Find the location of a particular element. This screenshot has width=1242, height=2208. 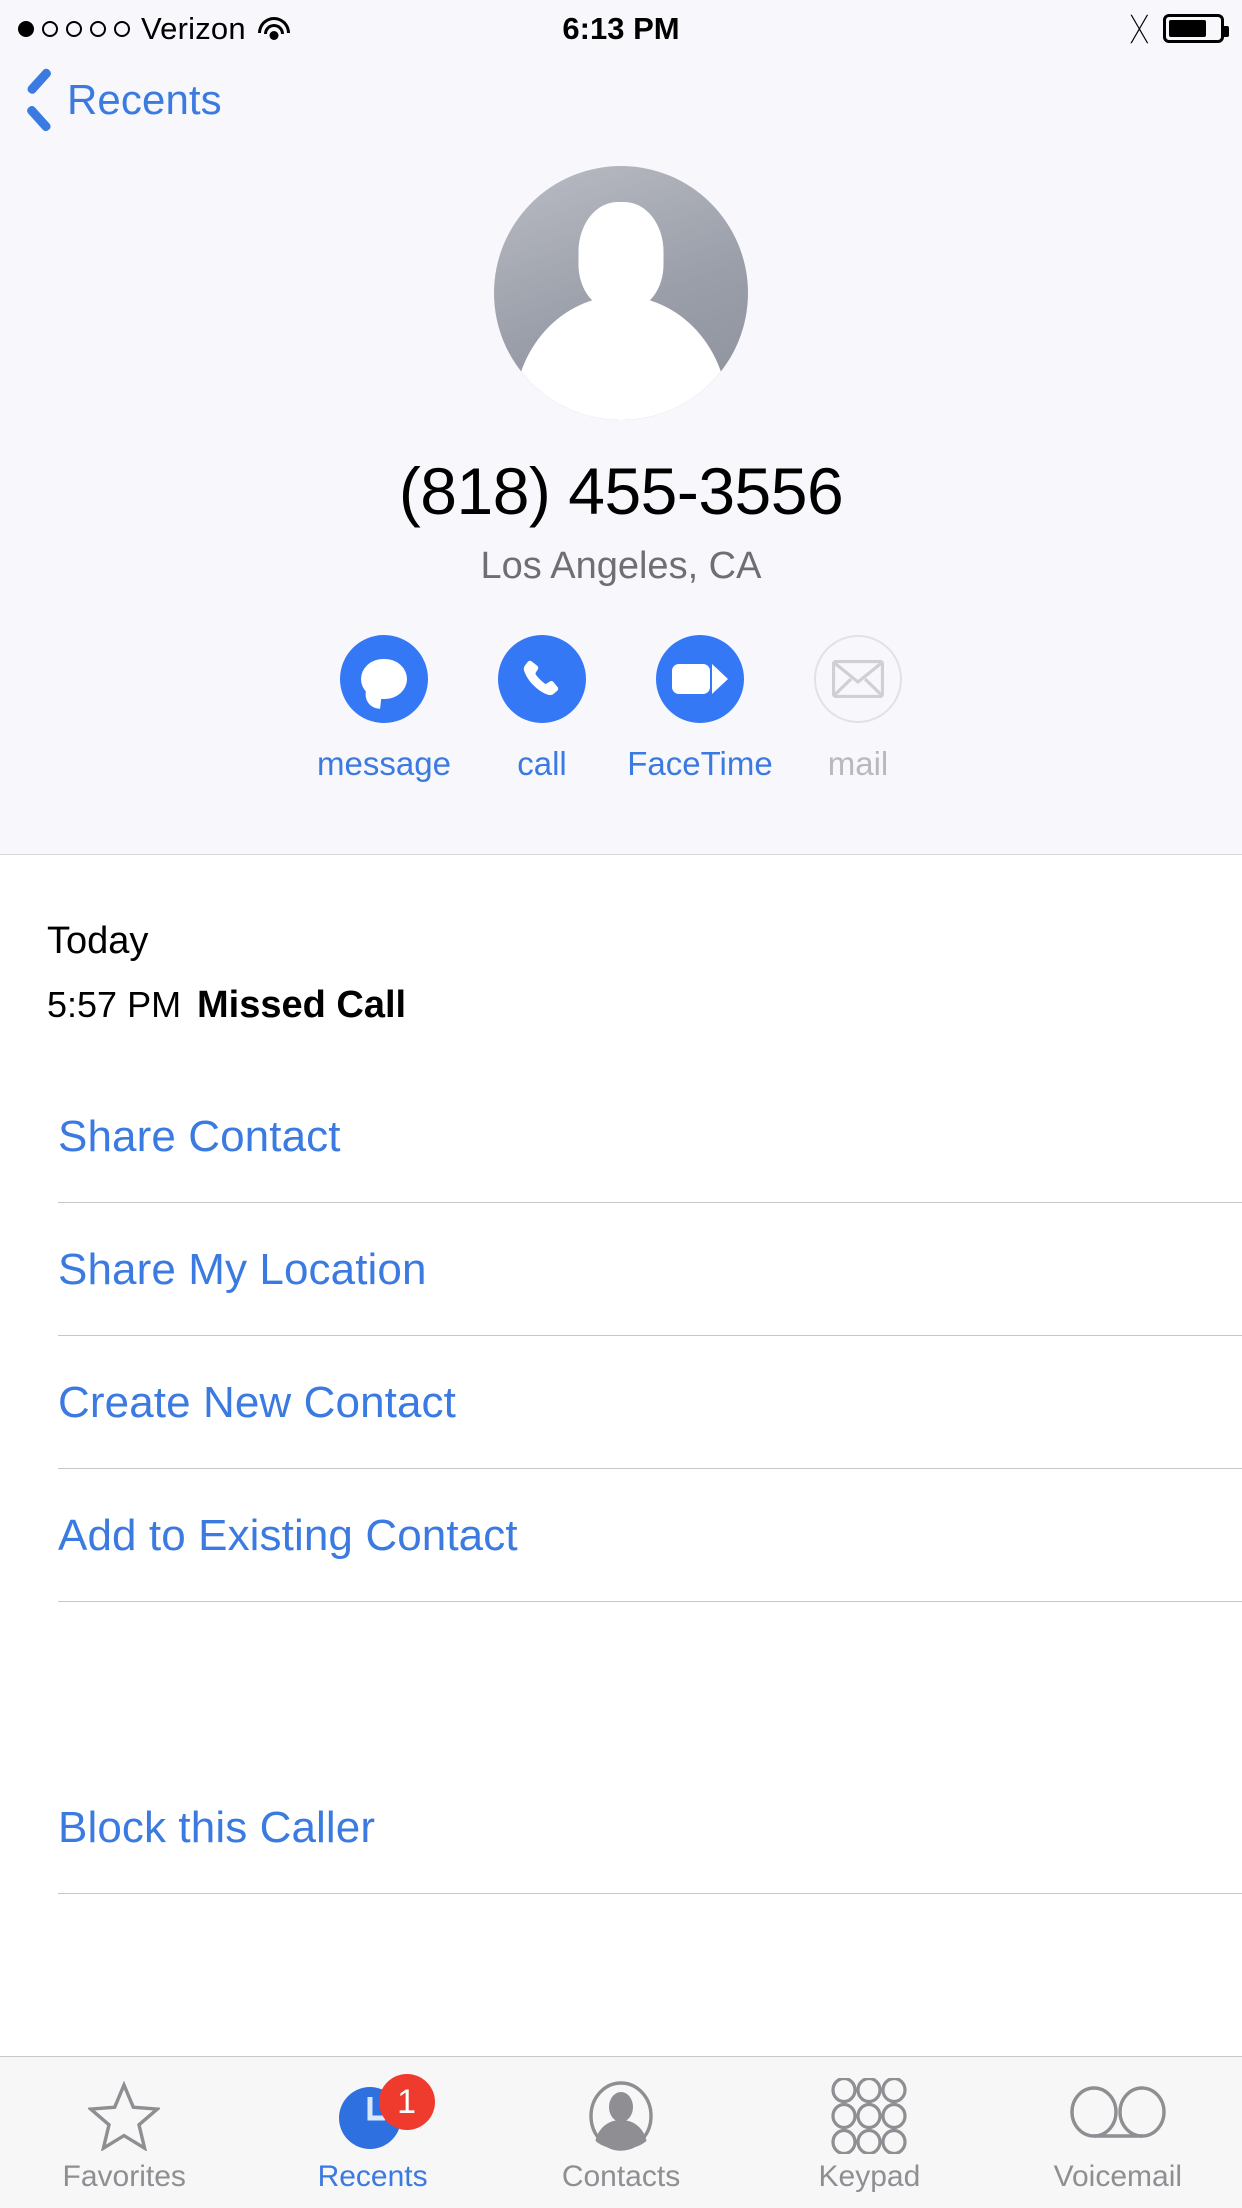

call-log-type: Missed Call is located at coordinates (302, 1005).